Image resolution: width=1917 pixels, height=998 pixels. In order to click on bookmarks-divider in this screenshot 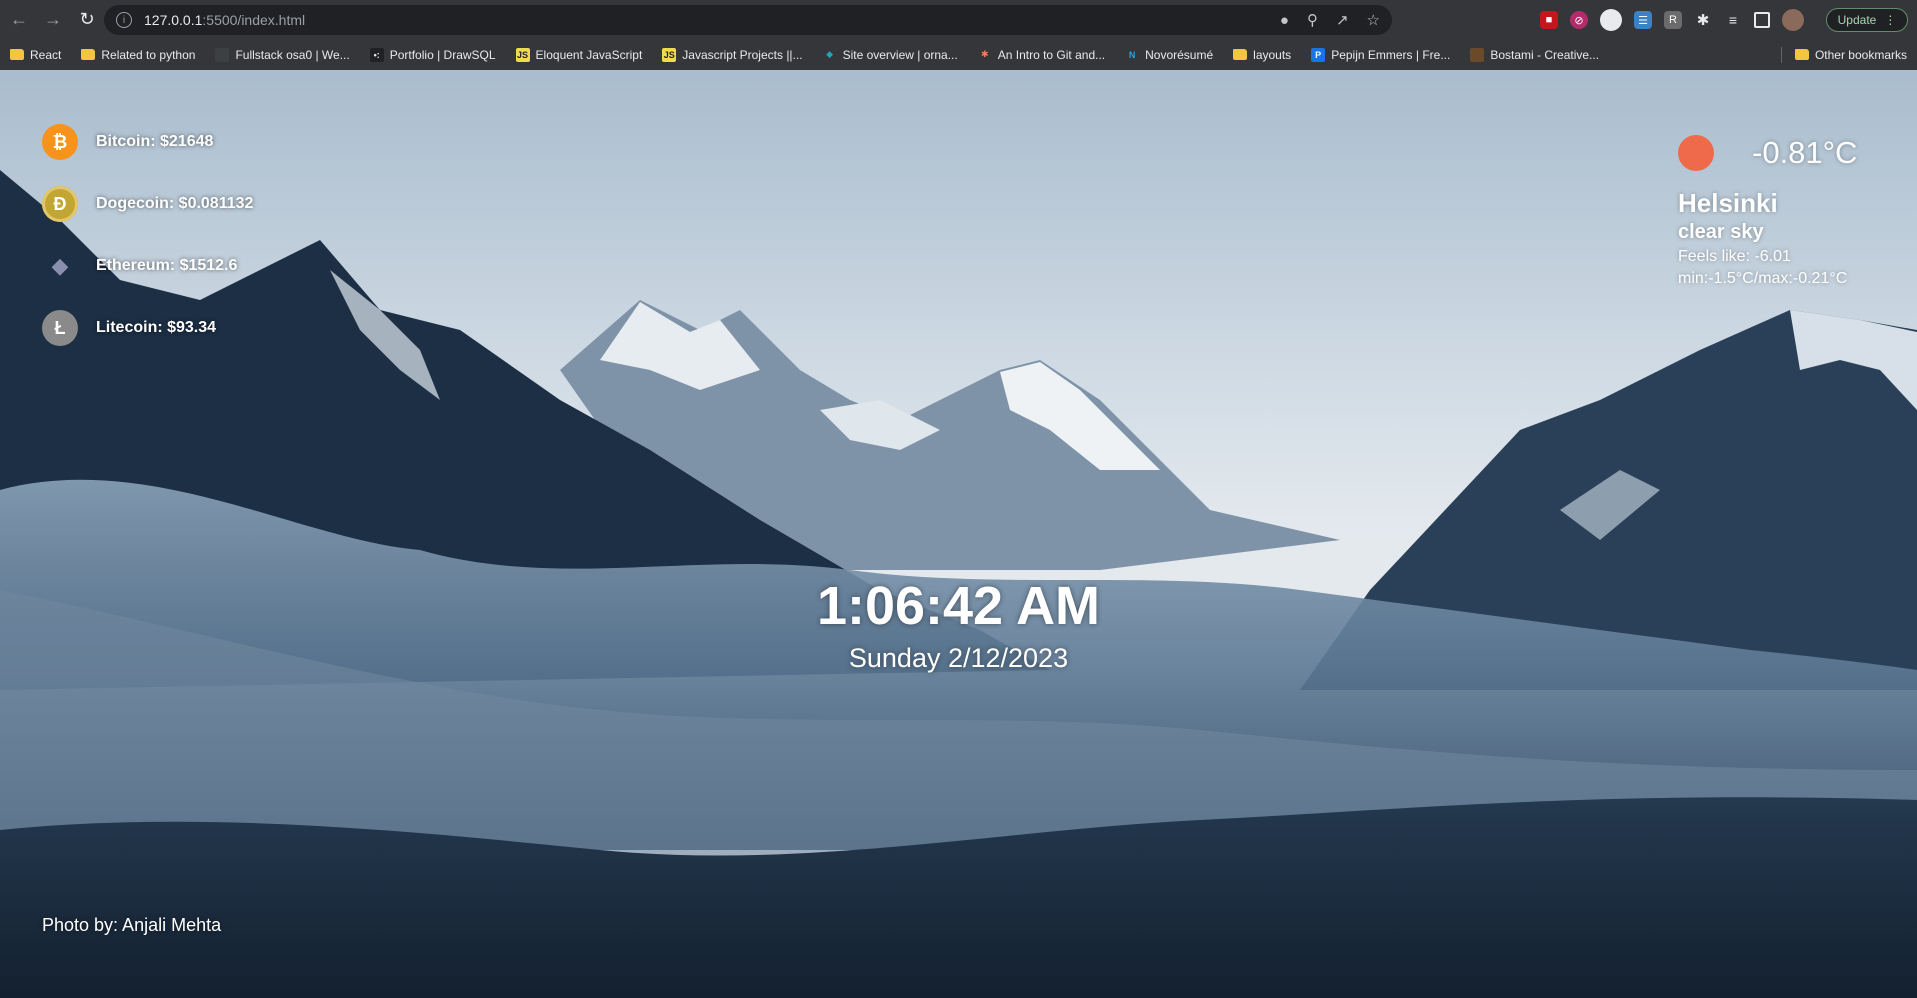, I will do `click(1781, 55)`.